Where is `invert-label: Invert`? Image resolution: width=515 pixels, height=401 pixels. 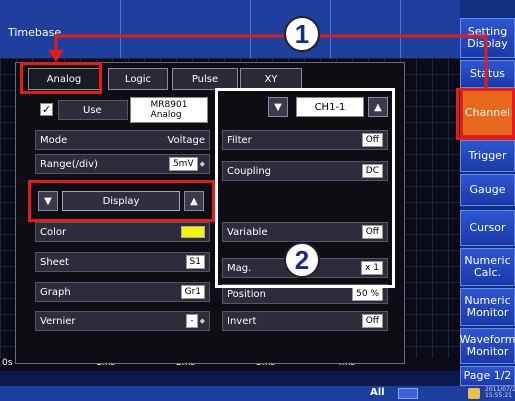 invert-label: Invert is located at coordinates (242, 321).